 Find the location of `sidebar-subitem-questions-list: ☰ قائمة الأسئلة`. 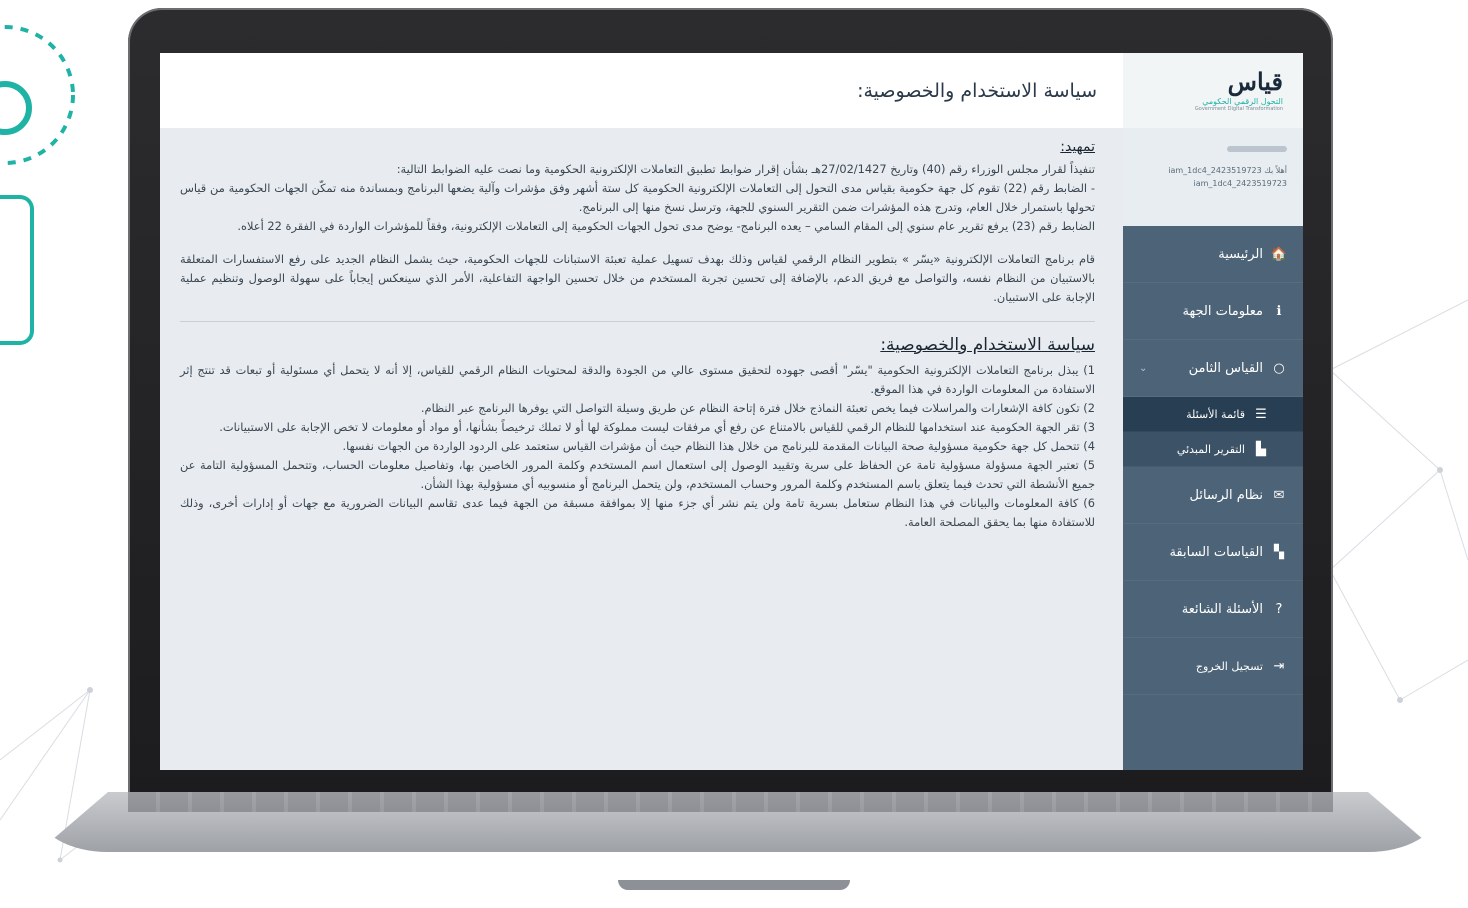

sidebar-subitem-questions-list: ☰ قائمة الأسئلة is located at coordinates (1213, 414).